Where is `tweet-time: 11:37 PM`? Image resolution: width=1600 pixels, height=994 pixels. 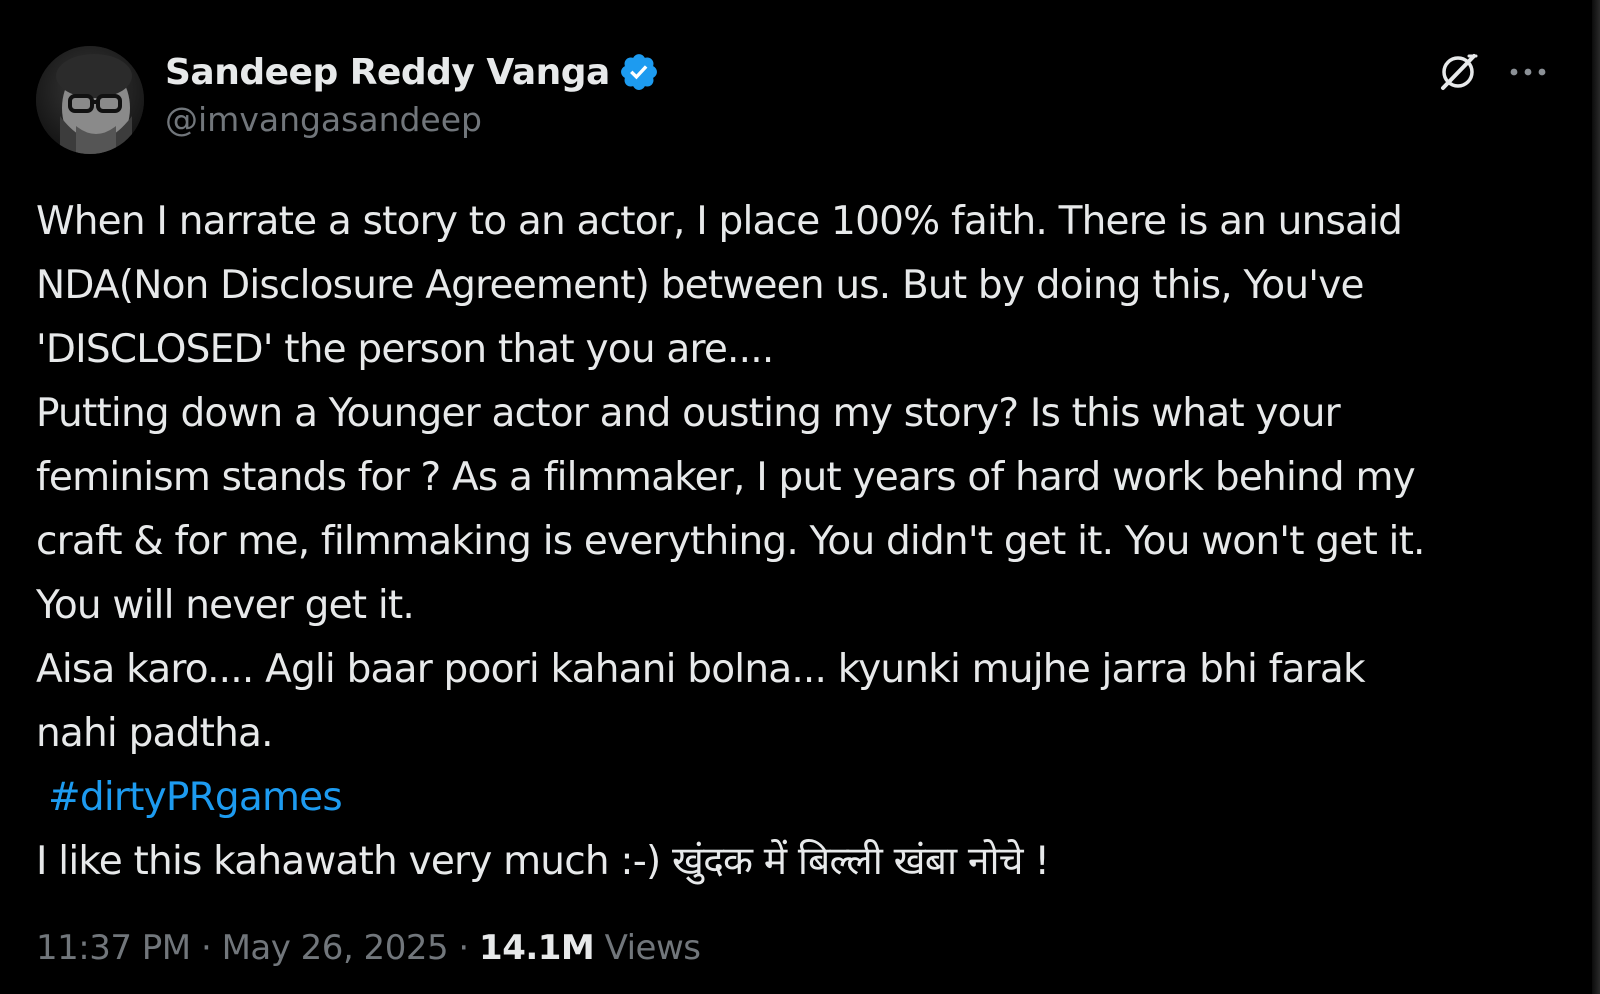 tweet-time: 11:37 PM is located at coordinates (113, 948).